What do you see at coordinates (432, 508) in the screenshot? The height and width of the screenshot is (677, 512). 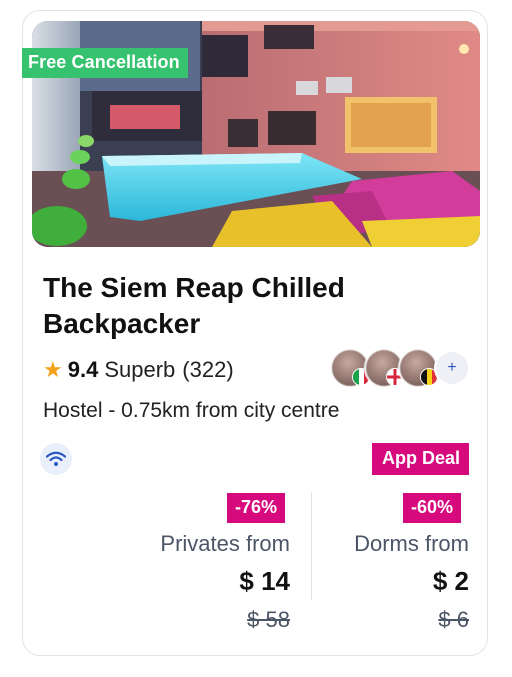 I see `dorms-discount-badge: -60%` at bounding box center [432, 508].